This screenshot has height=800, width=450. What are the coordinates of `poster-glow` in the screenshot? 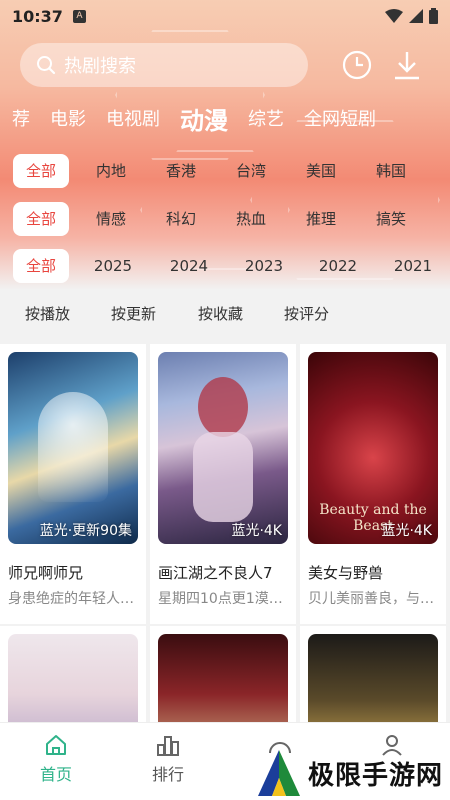 It's located at (73, 447).